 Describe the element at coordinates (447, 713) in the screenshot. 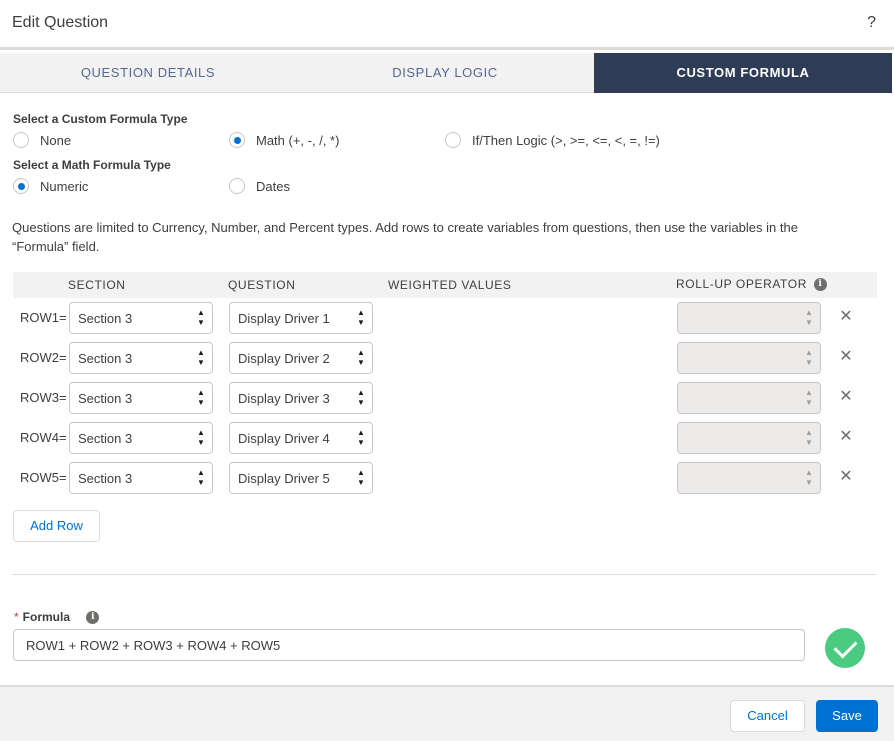

I see `modal-footer: Cancel Save` at that location.